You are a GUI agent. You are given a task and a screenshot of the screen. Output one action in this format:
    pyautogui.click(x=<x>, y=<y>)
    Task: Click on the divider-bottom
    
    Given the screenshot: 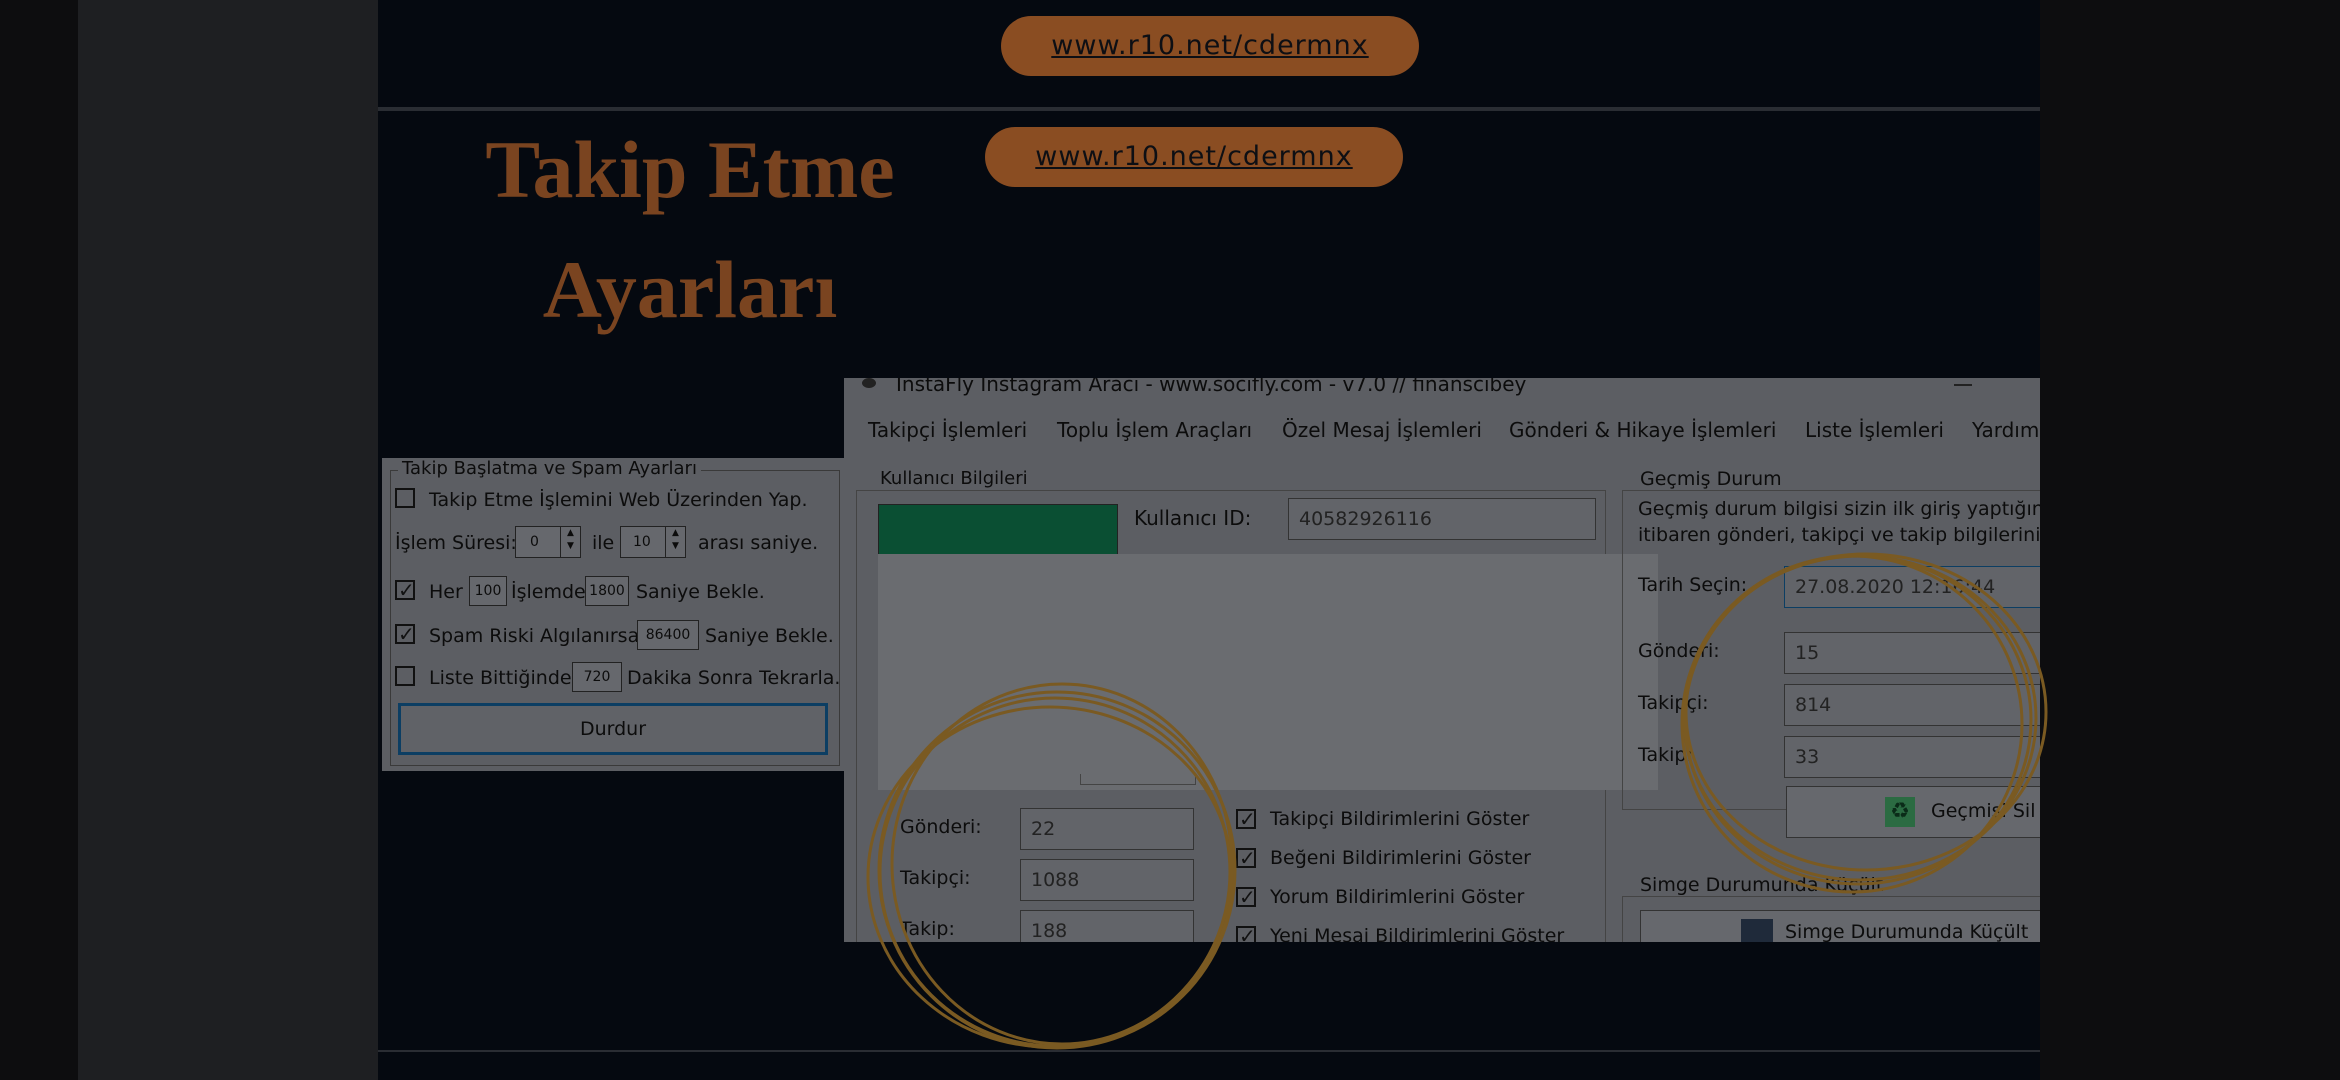 What is the action you would take?
    pyautogui.click(x=1209, y=1051)
    